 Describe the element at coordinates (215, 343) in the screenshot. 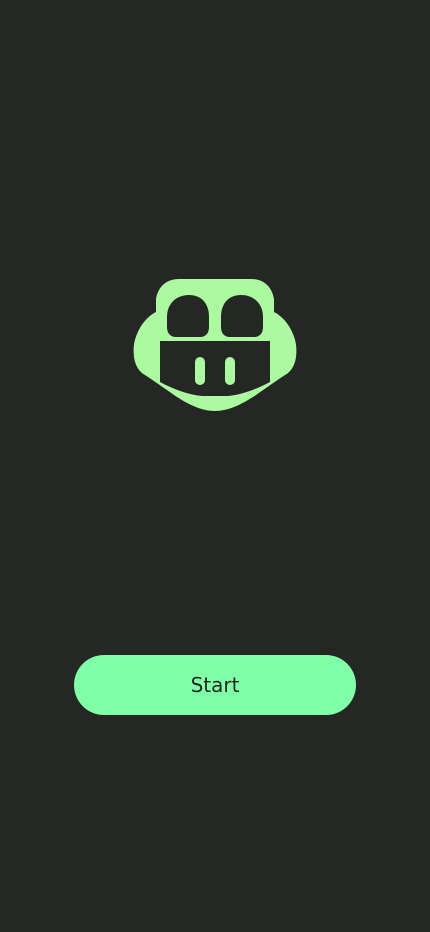

I see `copilot-face-icon` at that location.